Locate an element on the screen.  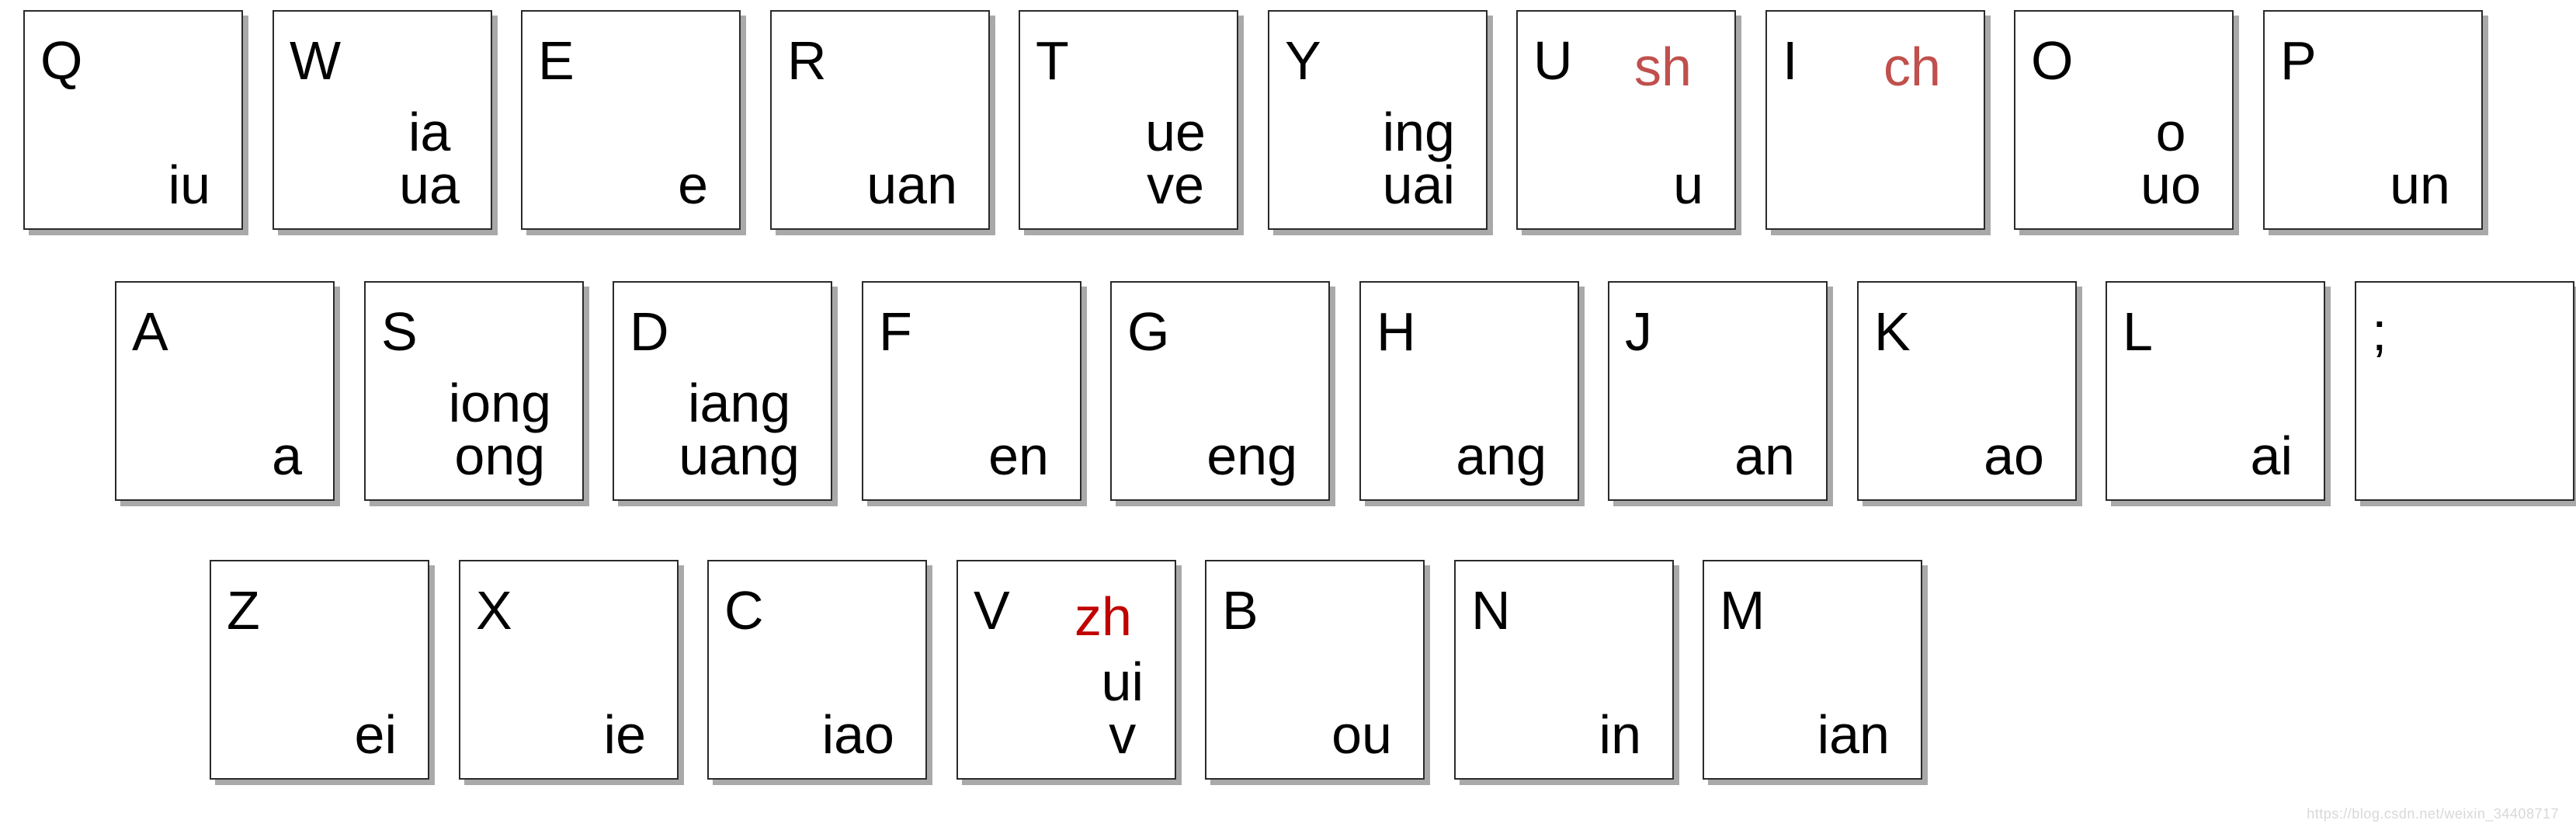
key-s: Siong ong is located at coordinates (474, 391).